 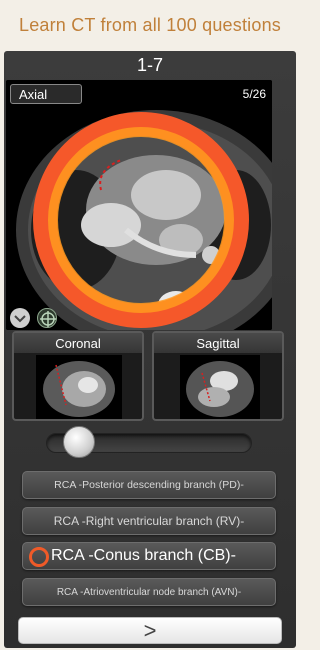 What do you see at coordinates (20, 318) in the screenshot?
I see `chevron-down-icon` at bounding box center [20, 318].